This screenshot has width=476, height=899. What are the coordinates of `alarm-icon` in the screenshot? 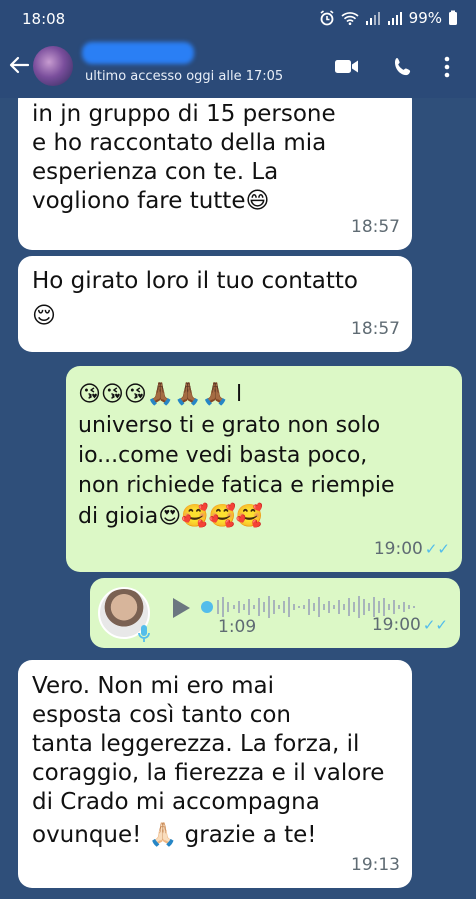 It's located at (327, 18).